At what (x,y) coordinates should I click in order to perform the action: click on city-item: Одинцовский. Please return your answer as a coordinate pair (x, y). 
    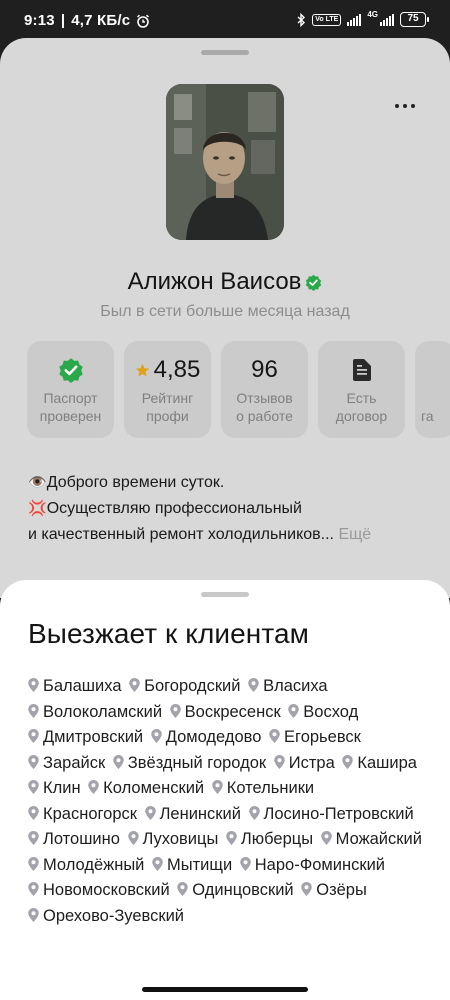
    Looking at the image, I should click on (235, 890).